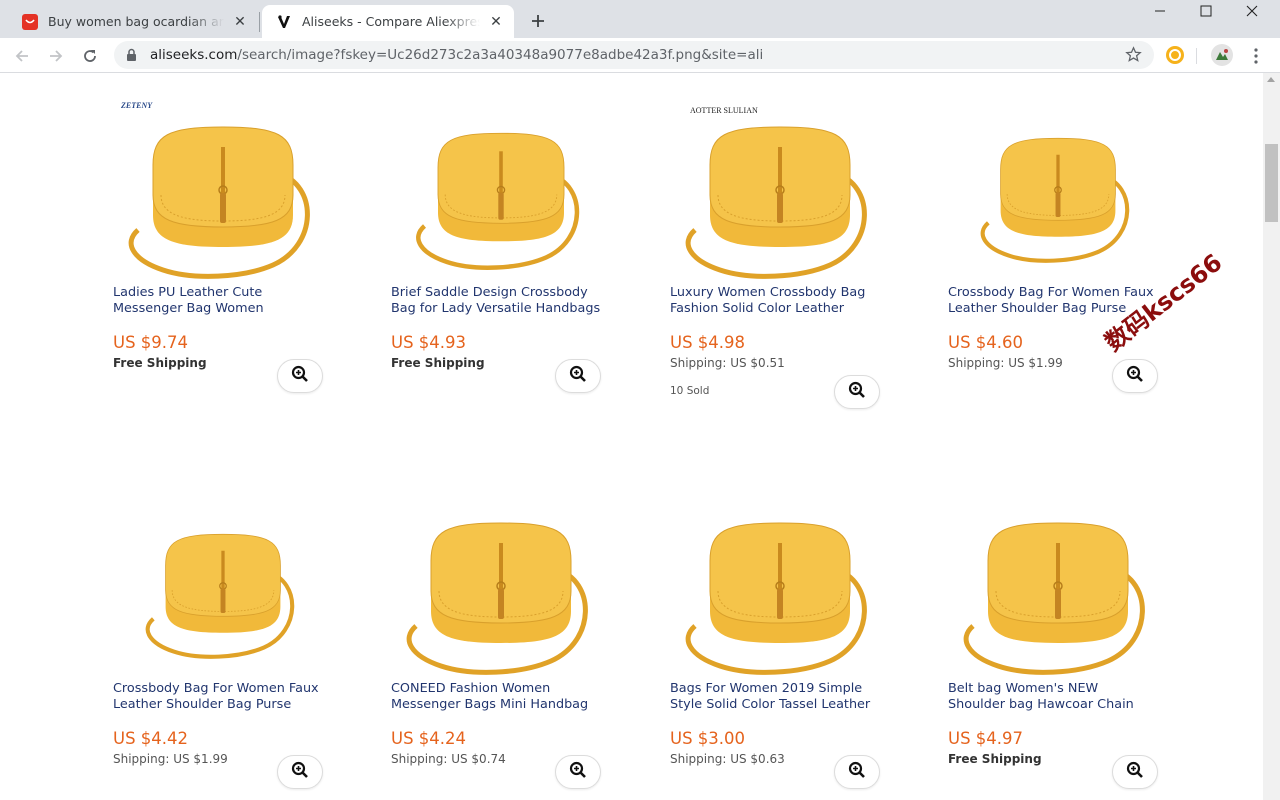 Image resolution: width=1280 pixels, height=800 pixels. I want to click on product-price: US $4.60, so click(986, 342).